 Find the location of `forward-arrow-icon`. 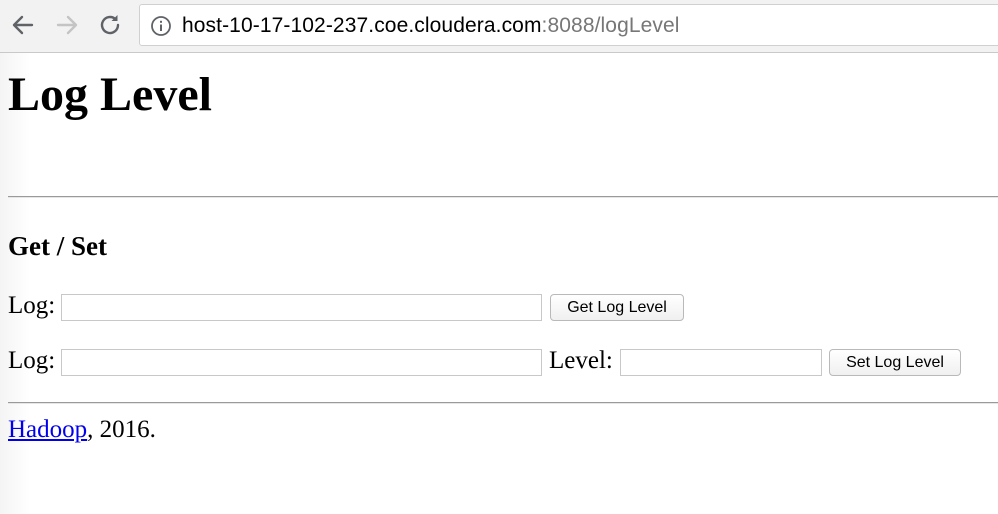

forward-arrow-icon is located at coordinates (67, 25).